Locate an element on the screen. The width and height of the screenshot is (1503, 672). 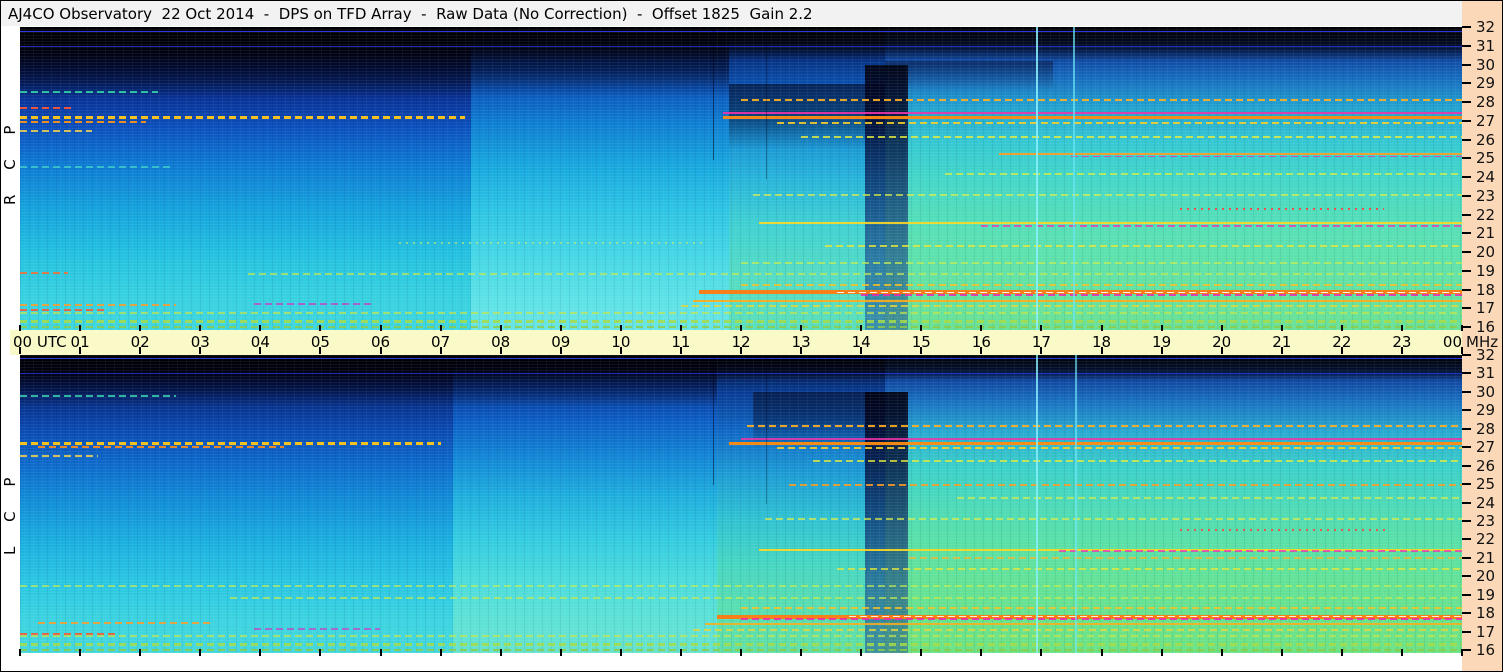
hour-label: 04 is located at coordinates (260, 342).